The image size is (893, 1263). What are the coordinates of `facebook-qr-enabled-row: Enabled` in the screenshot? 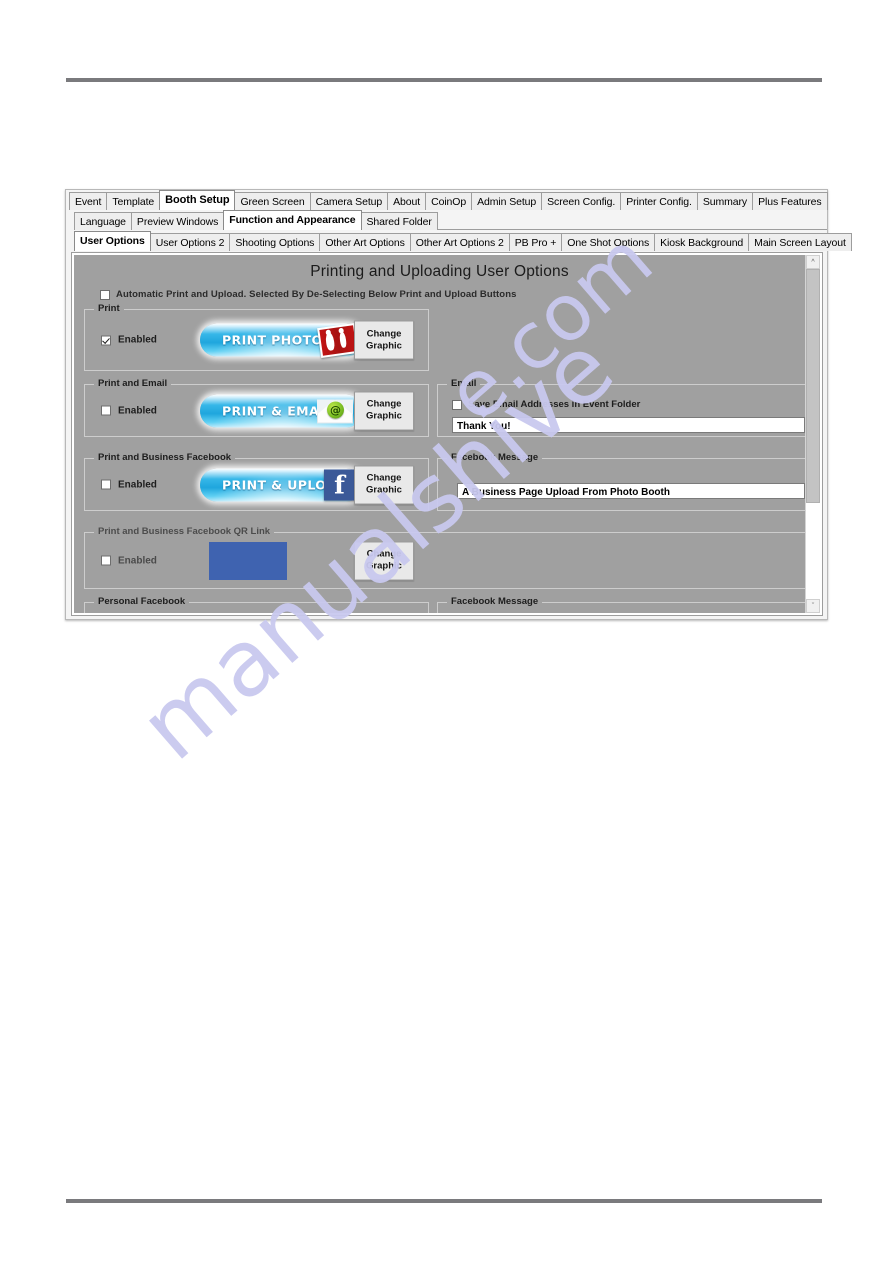 It's located at (129, 560).